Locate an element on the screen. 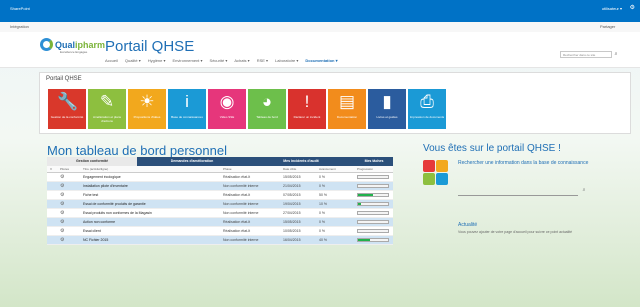  dashboard-tab: Demandes d'amélioration is located at coordinates (192, 161).